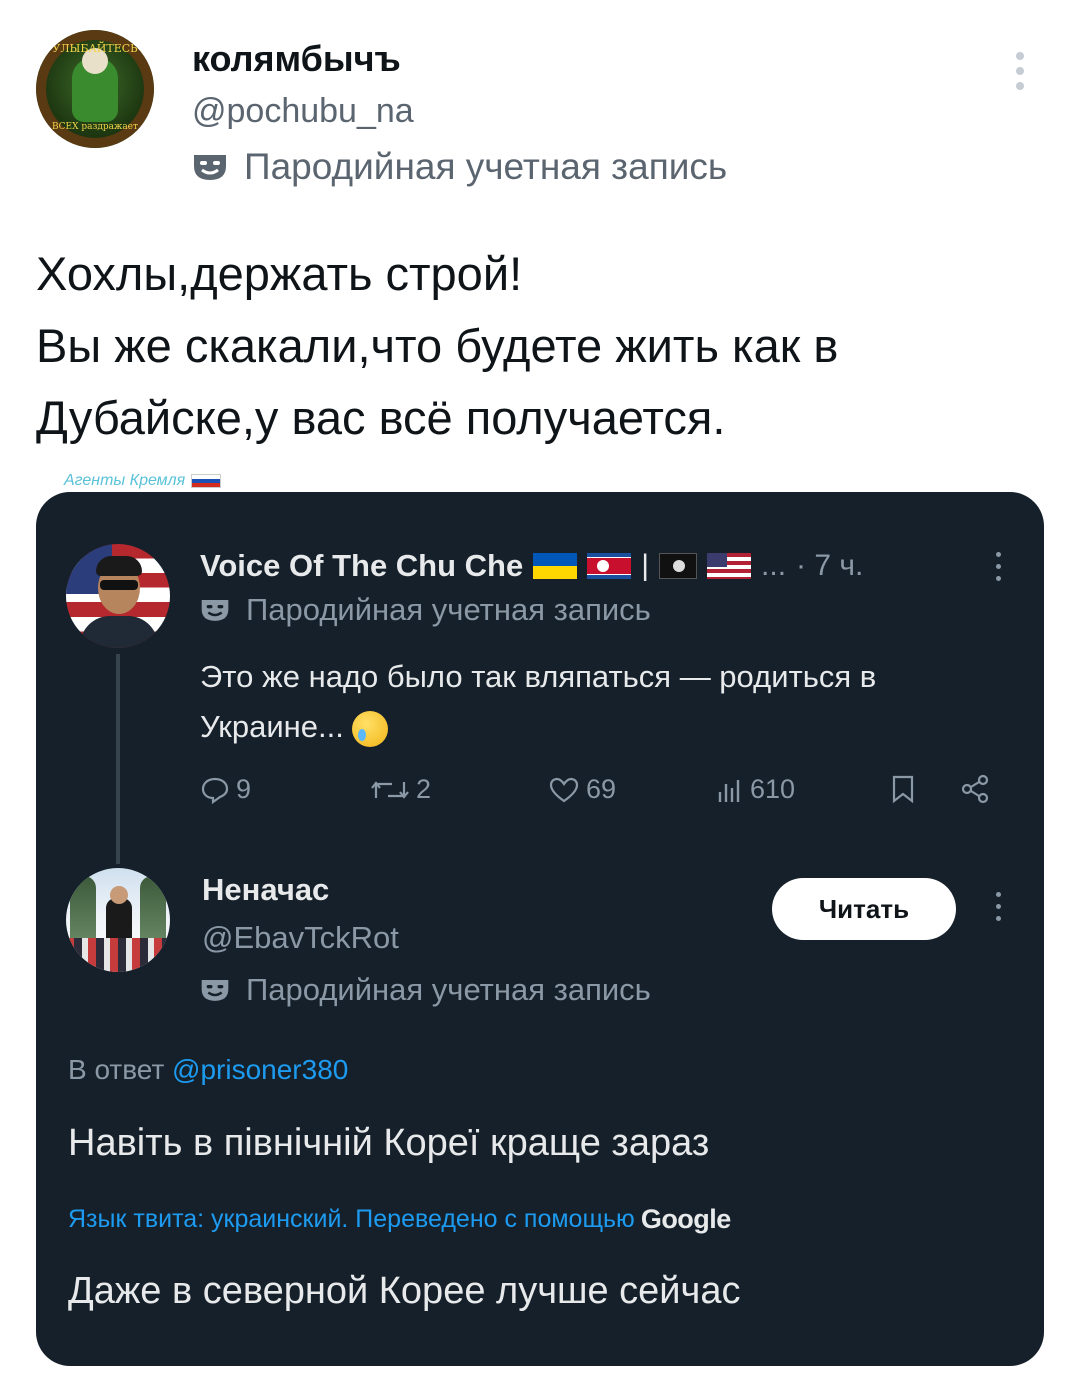 This screenshot has height=1395, width=1080. What do you see at coordinates (381, 417) in the screenshot?
I see `outer-tweet-line: Дубайске,у вас всё получается.` at bounding box center [381, 417].